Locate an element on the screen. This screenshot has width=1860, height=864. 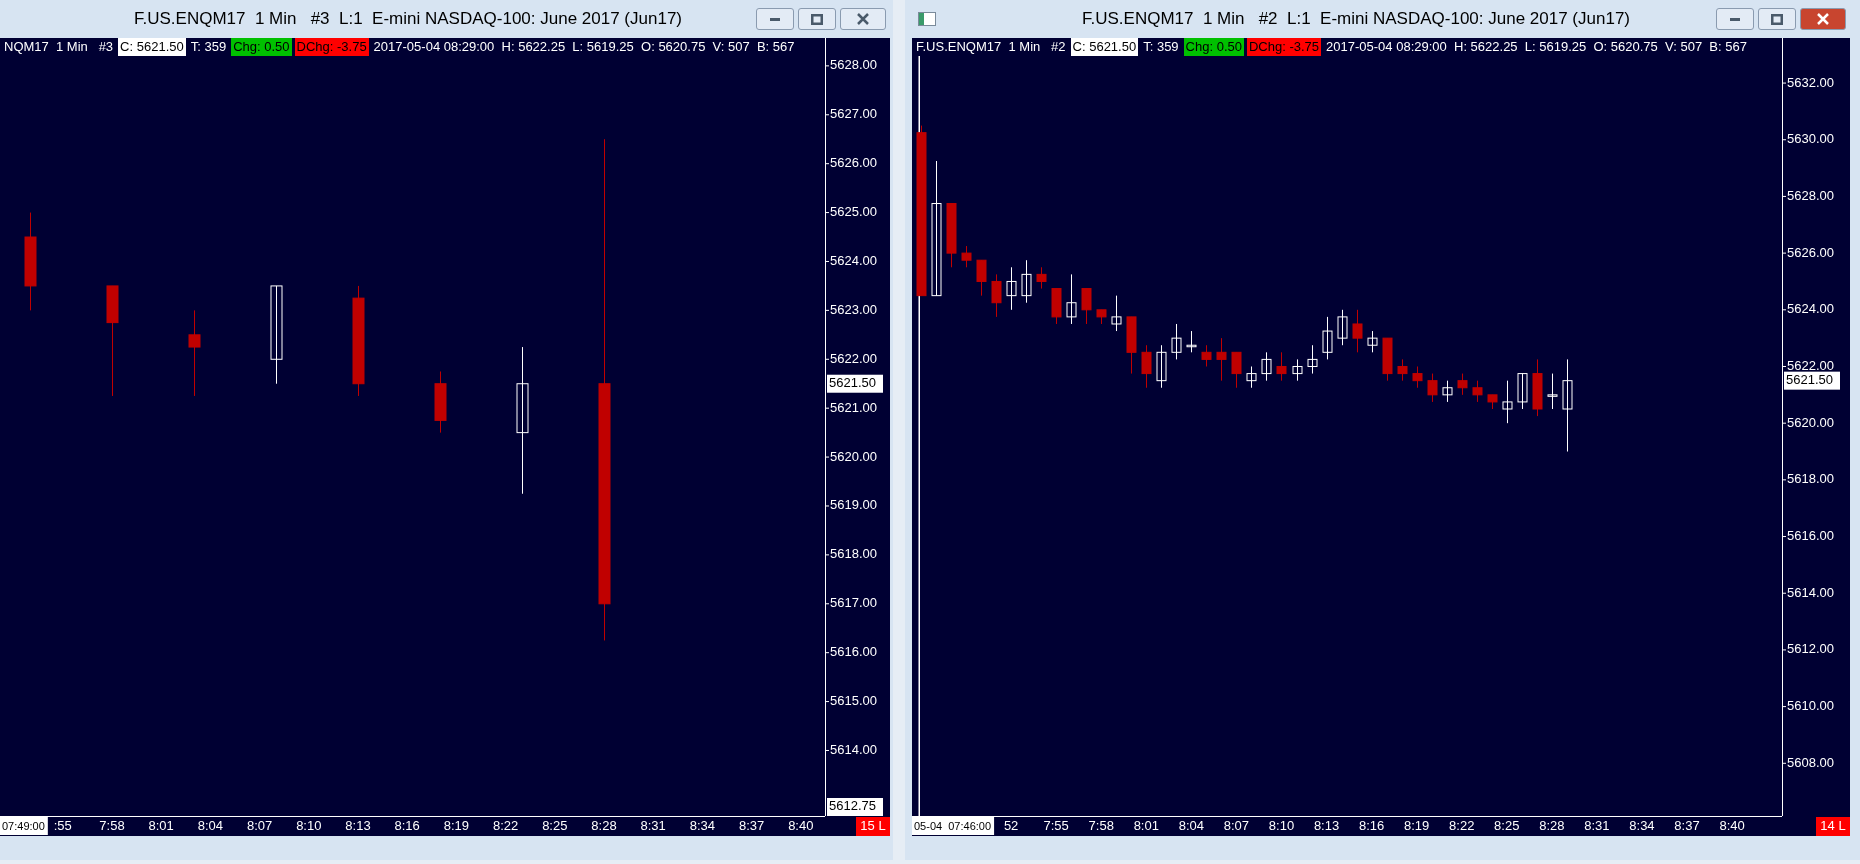
price-label: 5626.00 is located at coordinates (853, 163).